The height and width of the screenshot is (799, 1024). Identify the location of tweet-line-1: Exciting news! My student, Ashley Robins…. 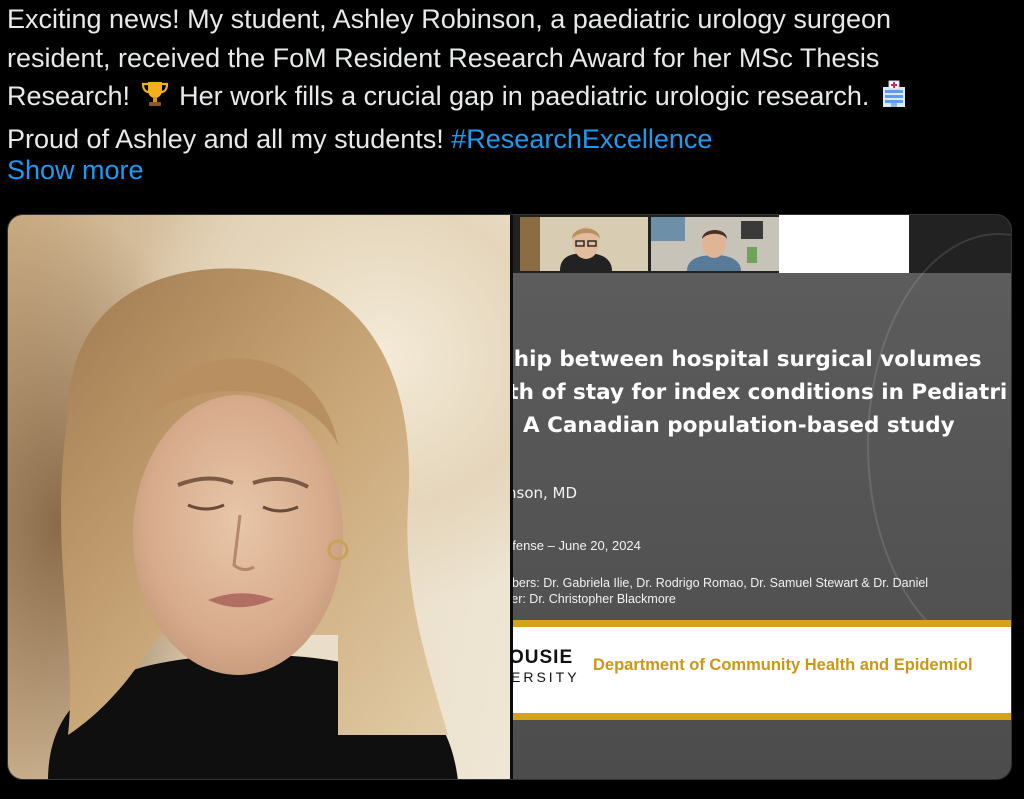
(449, 19).